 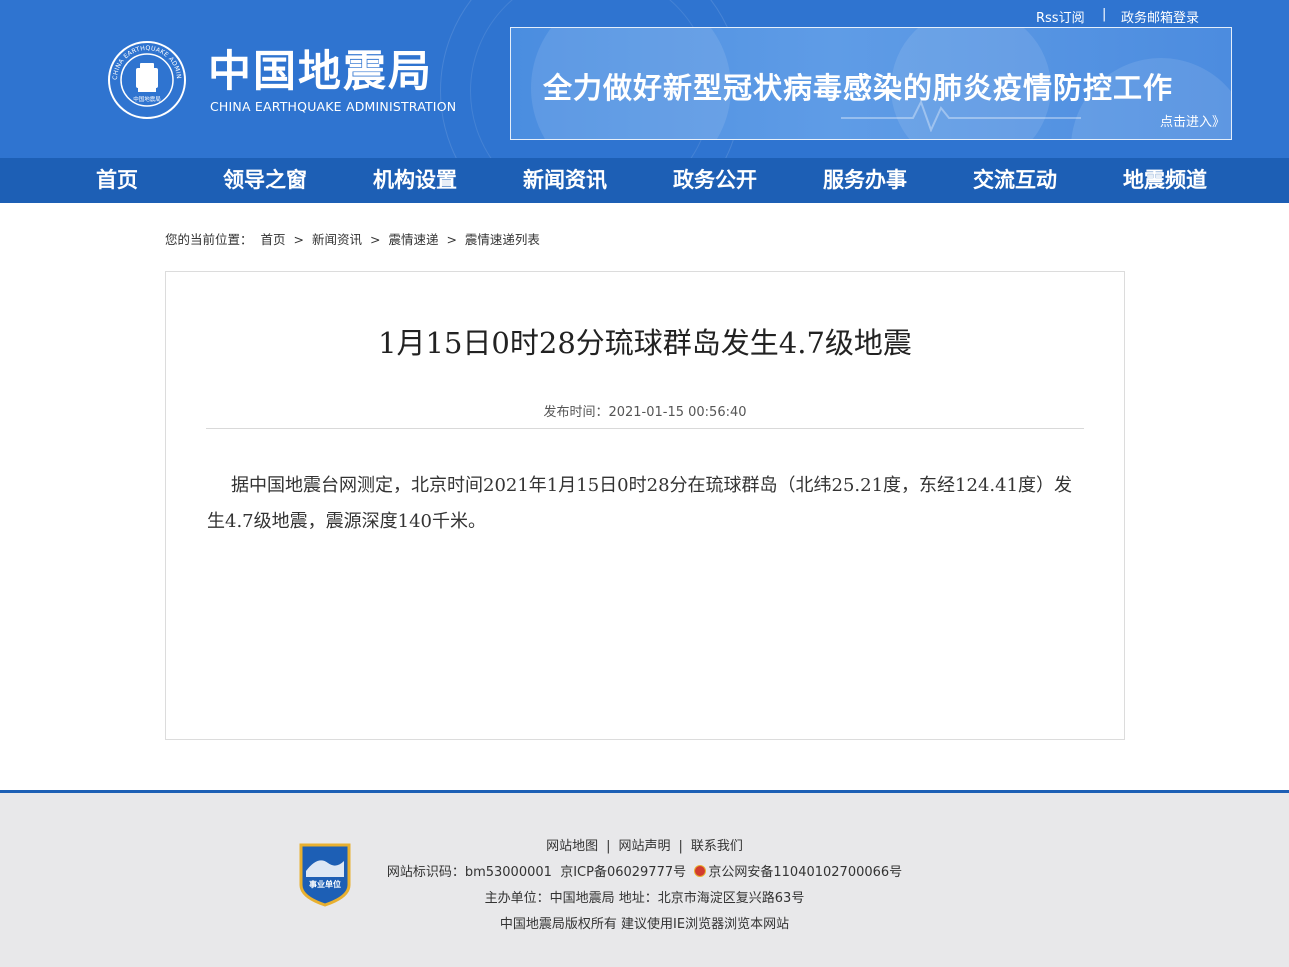 I want to click on article-divider, so click(x=645, y=428).